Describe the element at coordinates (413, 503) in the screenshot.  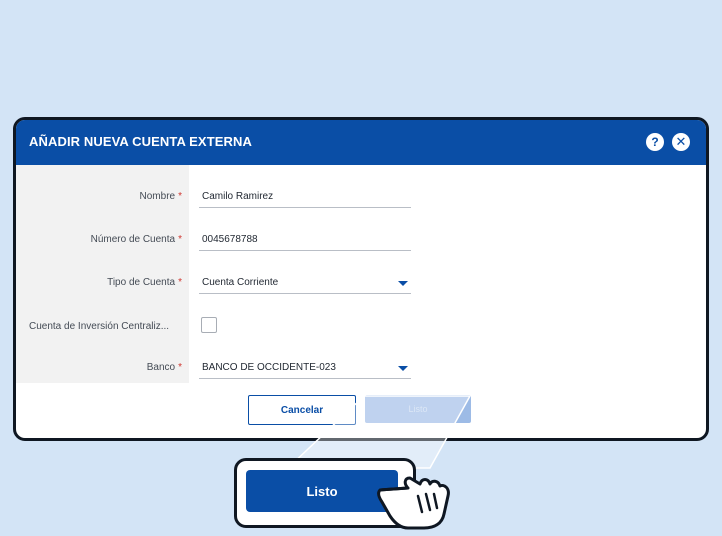
I see `hand-pointer-icon` at that location.